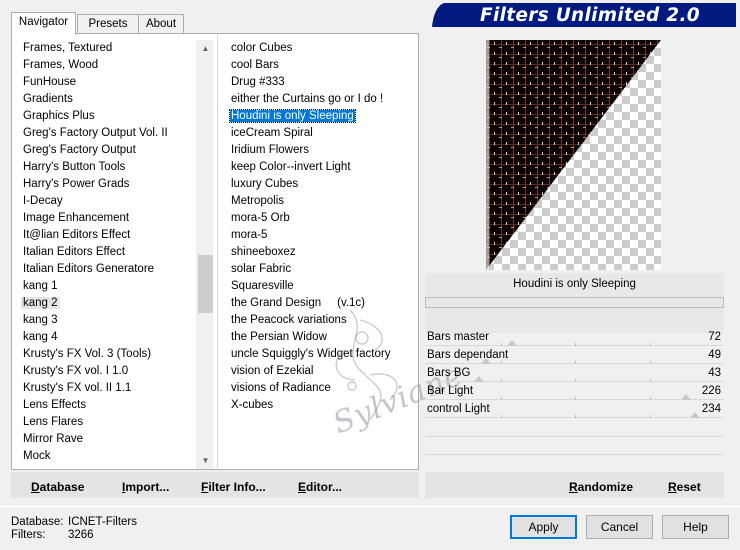 This screenshot has width=740, height=550. Describe the element at coordinates (105, 422) in the screenshot. I see `category-item: Lens Flares` at that location.